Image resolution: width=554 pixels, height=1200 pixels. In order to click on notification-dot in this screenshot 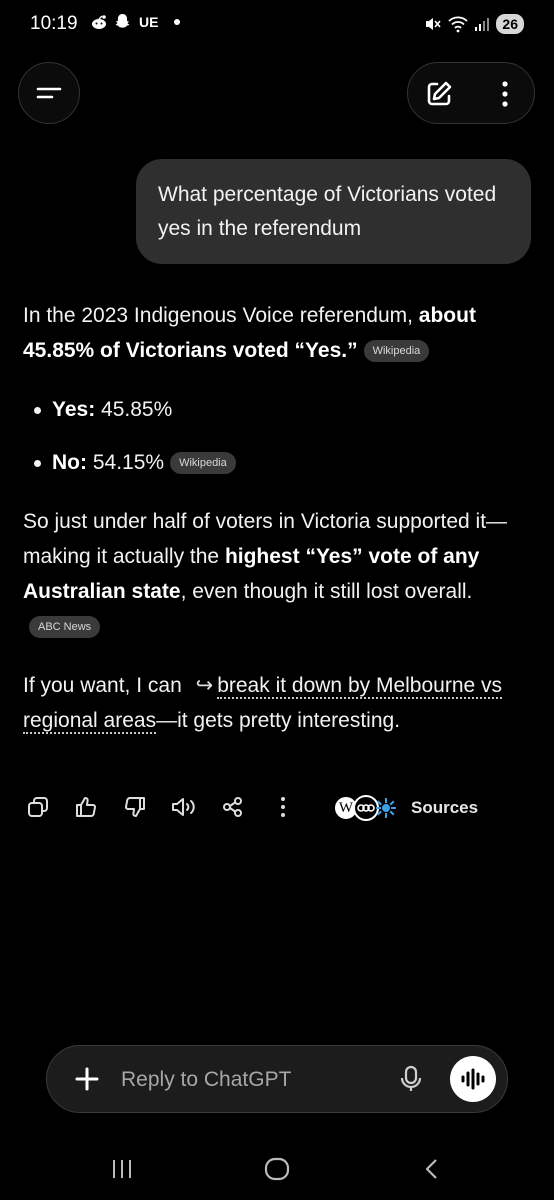, I will do `click(177, 22)`.